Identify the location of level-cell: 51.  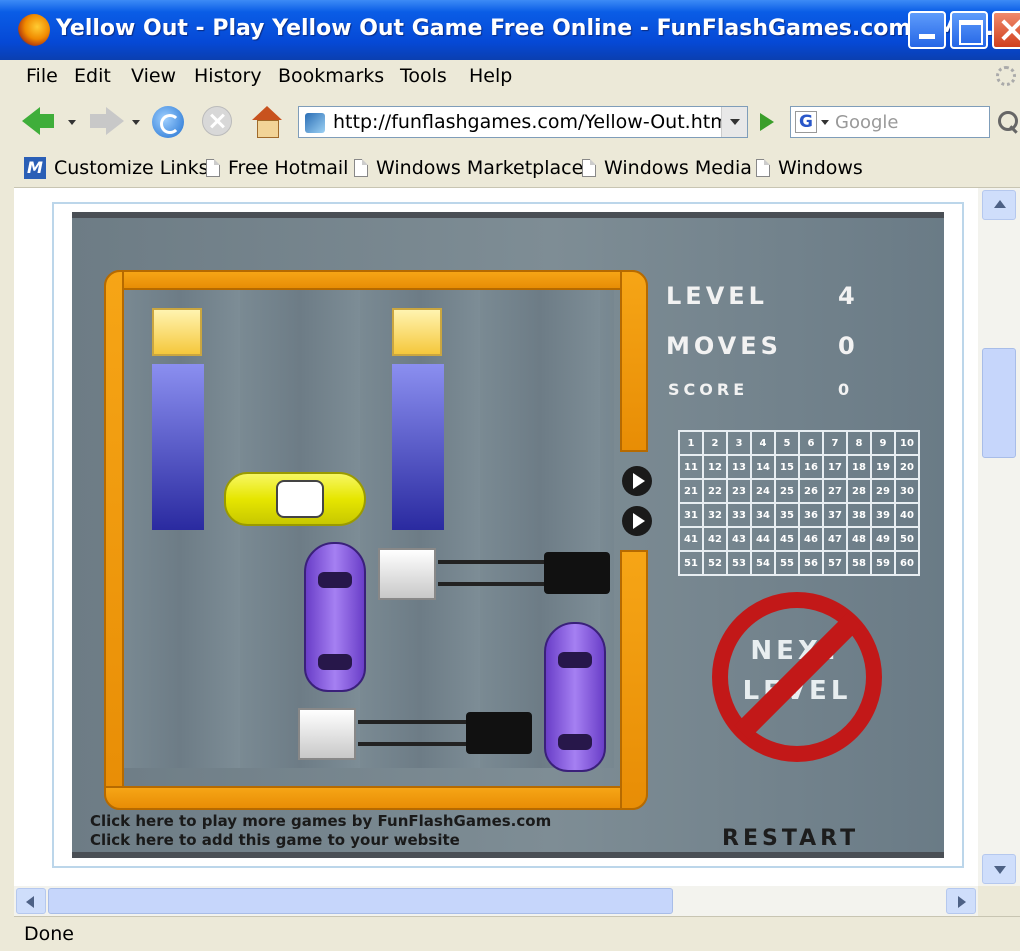
(691, 563).